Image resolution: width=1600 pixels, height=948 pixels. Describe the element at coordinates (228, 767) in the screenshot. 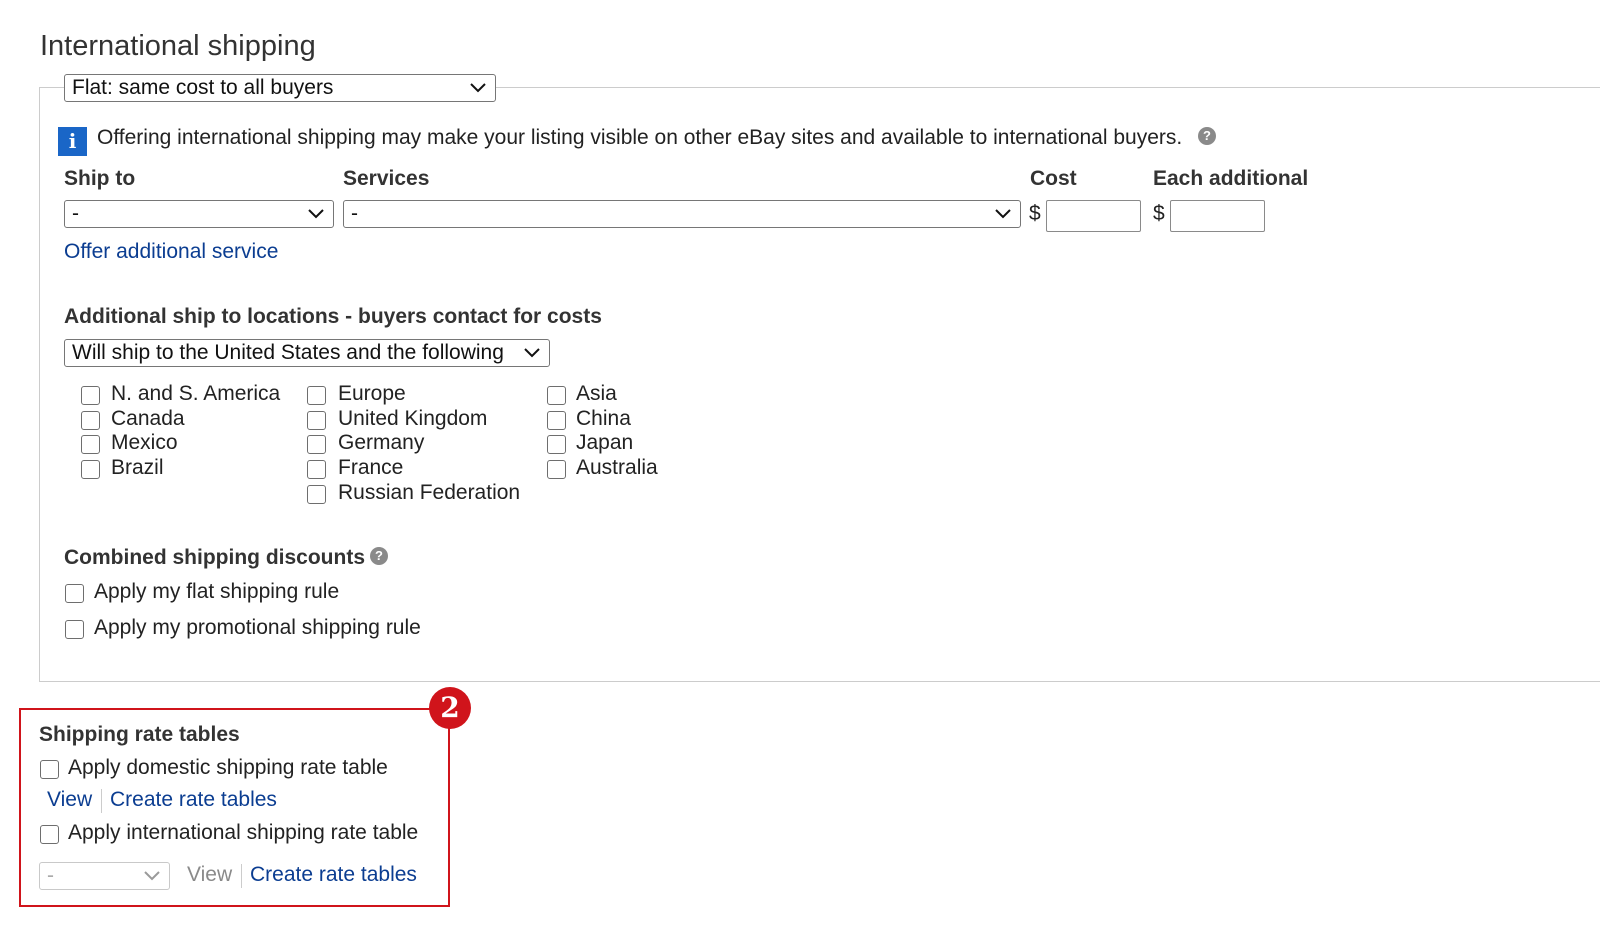

I see `domestic-rate-table-label: Apply domestic shipping rate table` at that location.